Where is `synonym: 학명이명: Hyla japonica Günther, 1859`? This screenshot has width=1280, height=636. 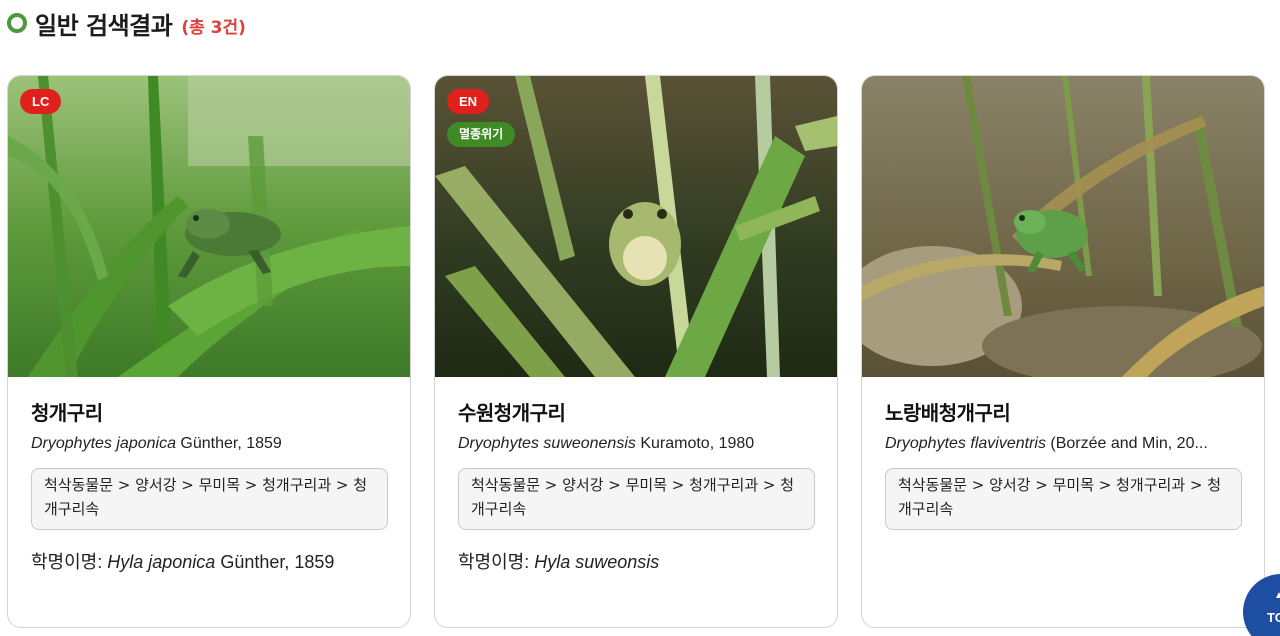 synonym: 학명이명: Hyla japonica Günther, 1859 is located at coordinates (209, 561).